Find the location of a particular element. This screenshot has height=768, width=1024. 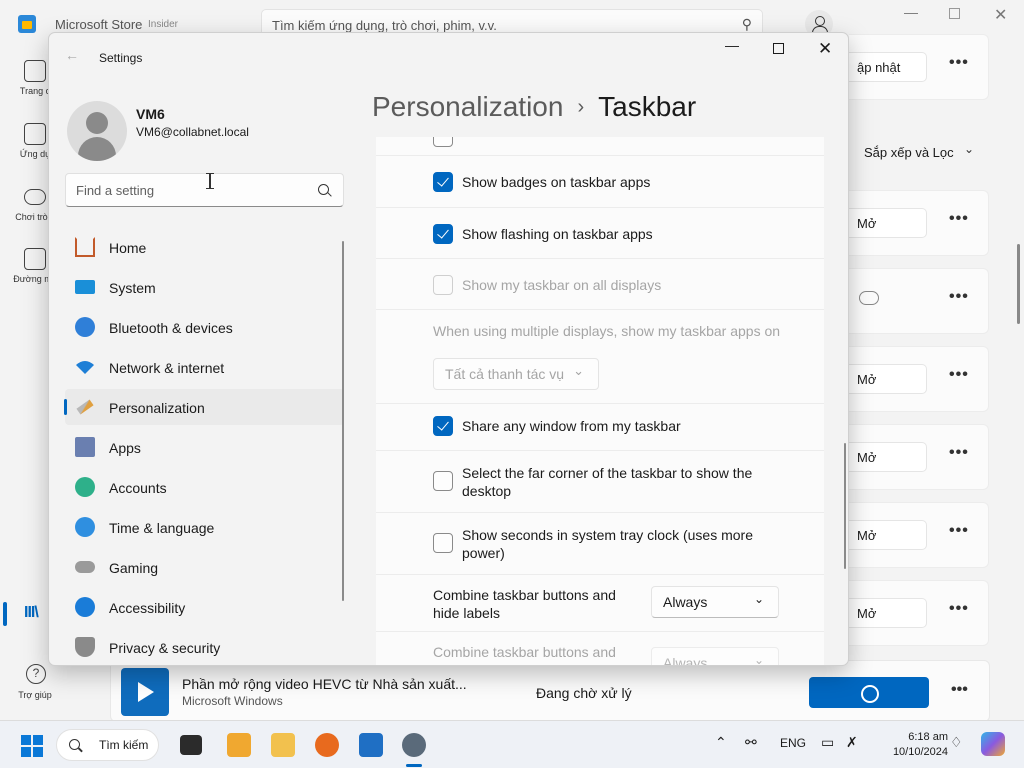

settings-search-input is located at coordinates (191, 190).